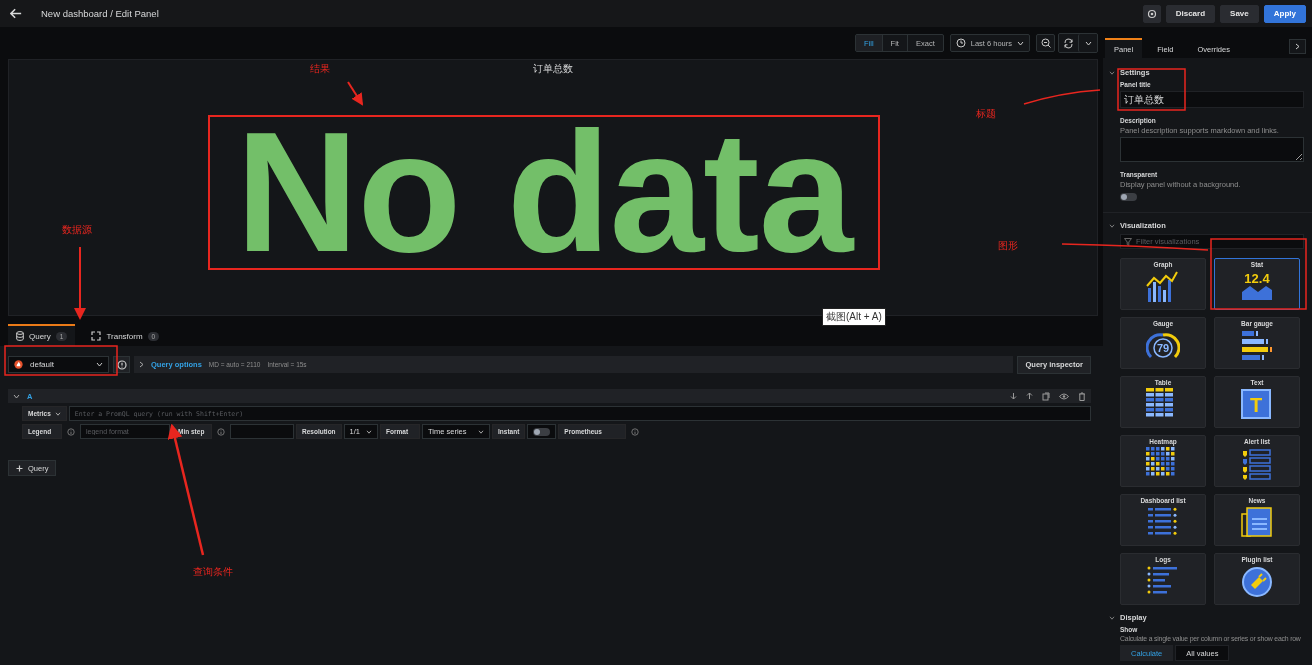 The height and width of the screenshot is (665, 1312). I want to click on header-button: Save, so click(1239, 13).